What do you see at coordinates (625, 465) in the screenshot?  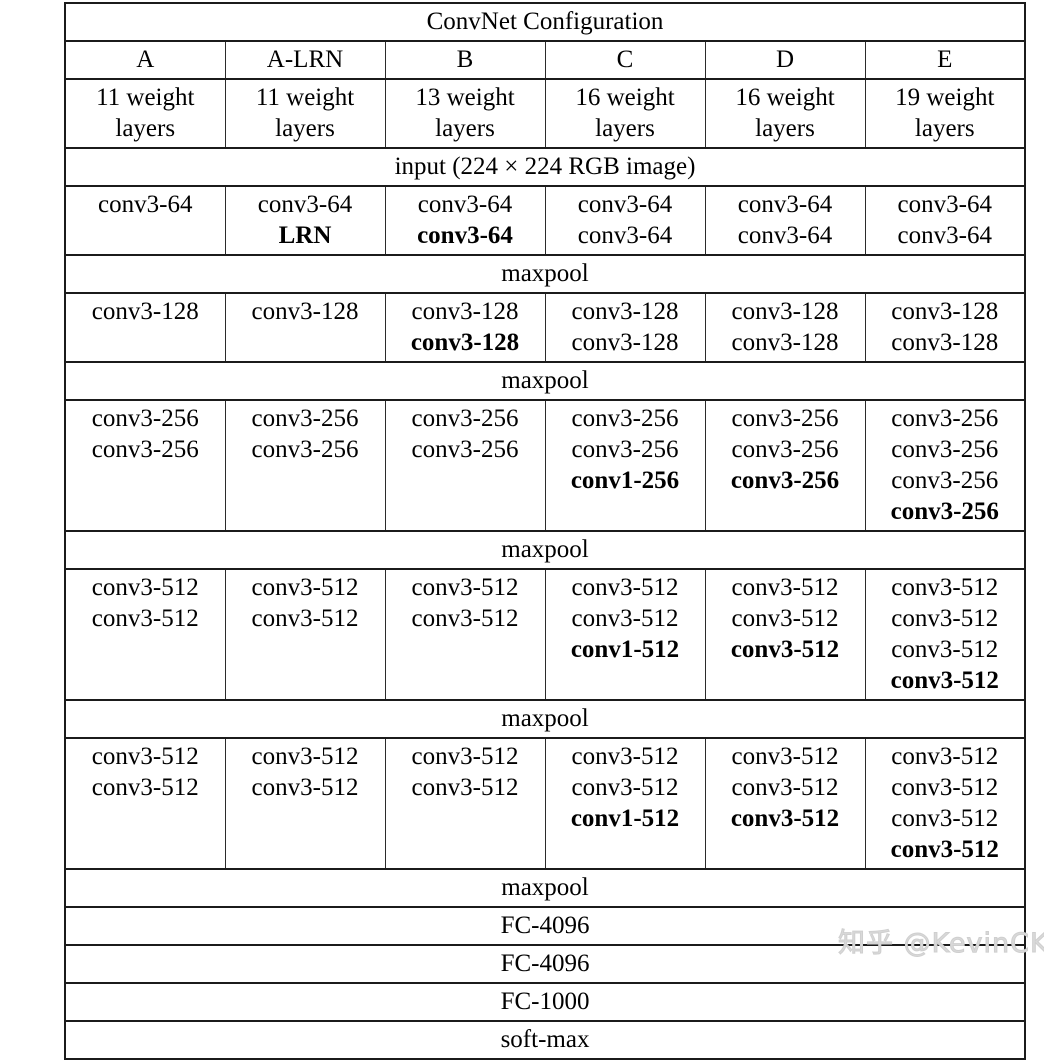 I see `conv-cell-block-256-c: conv3-256 conv3-256 conv1-256` at bounding box center [625, 465].